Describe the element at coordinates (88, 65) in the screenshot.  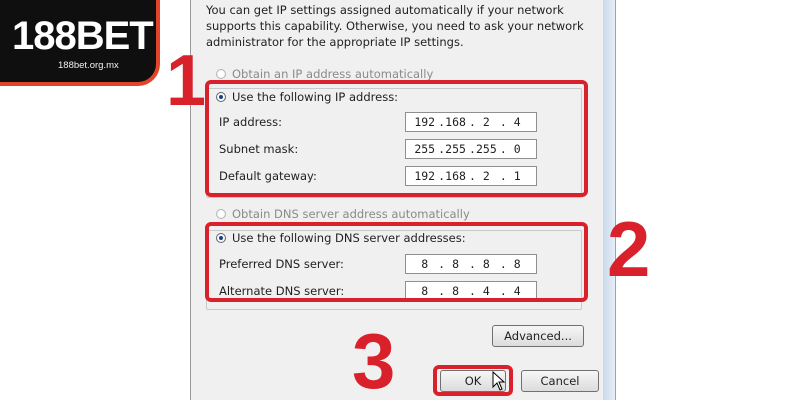
I see `logo-subtext: 188bet.org.mx` at that location.